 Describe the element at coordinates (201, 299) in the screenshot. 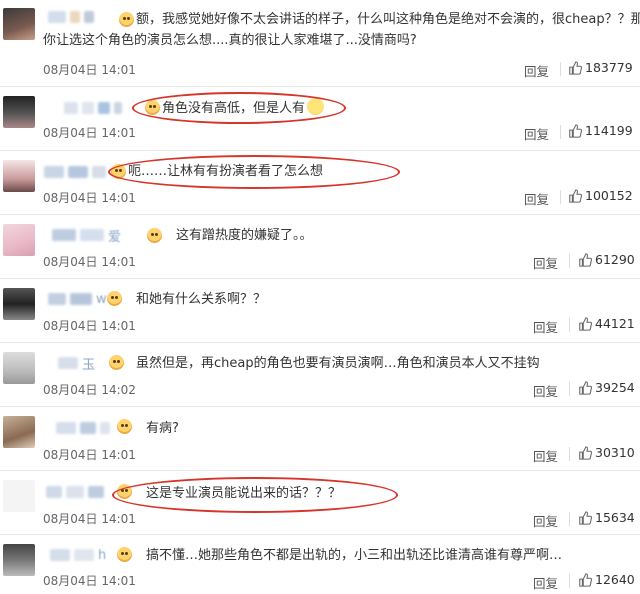

I see `comment-text: 和她有什么关系啊？？` at that location.